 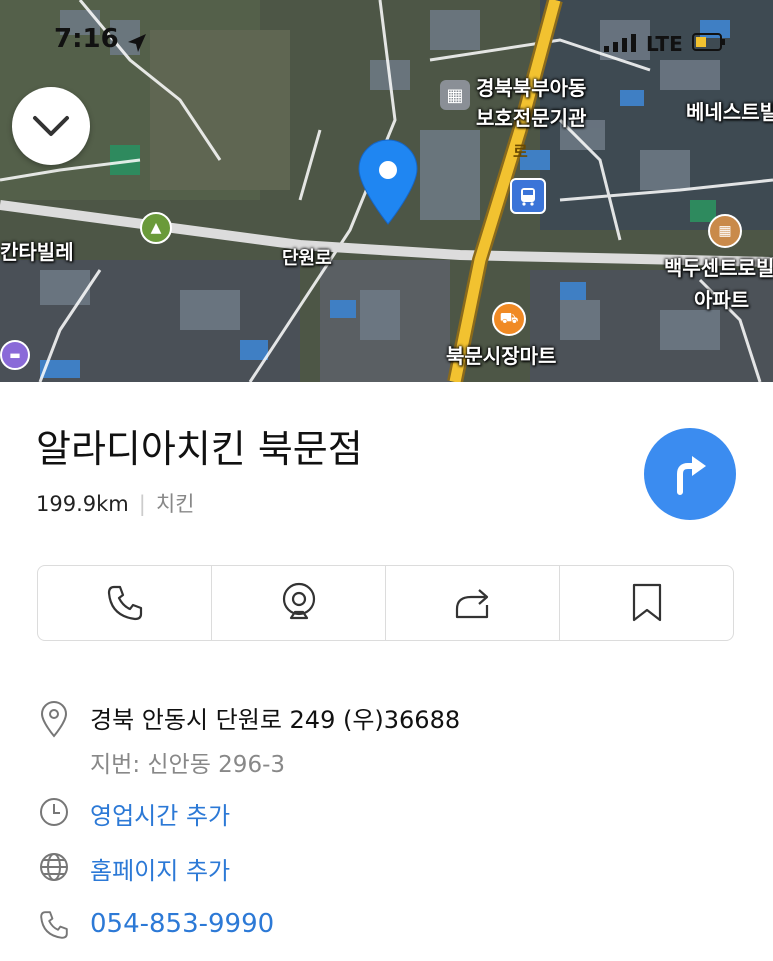 What do you see at coordinates (54, 867) in the screenshot?
I see `globe-icon` at bounding box center [54, 867].